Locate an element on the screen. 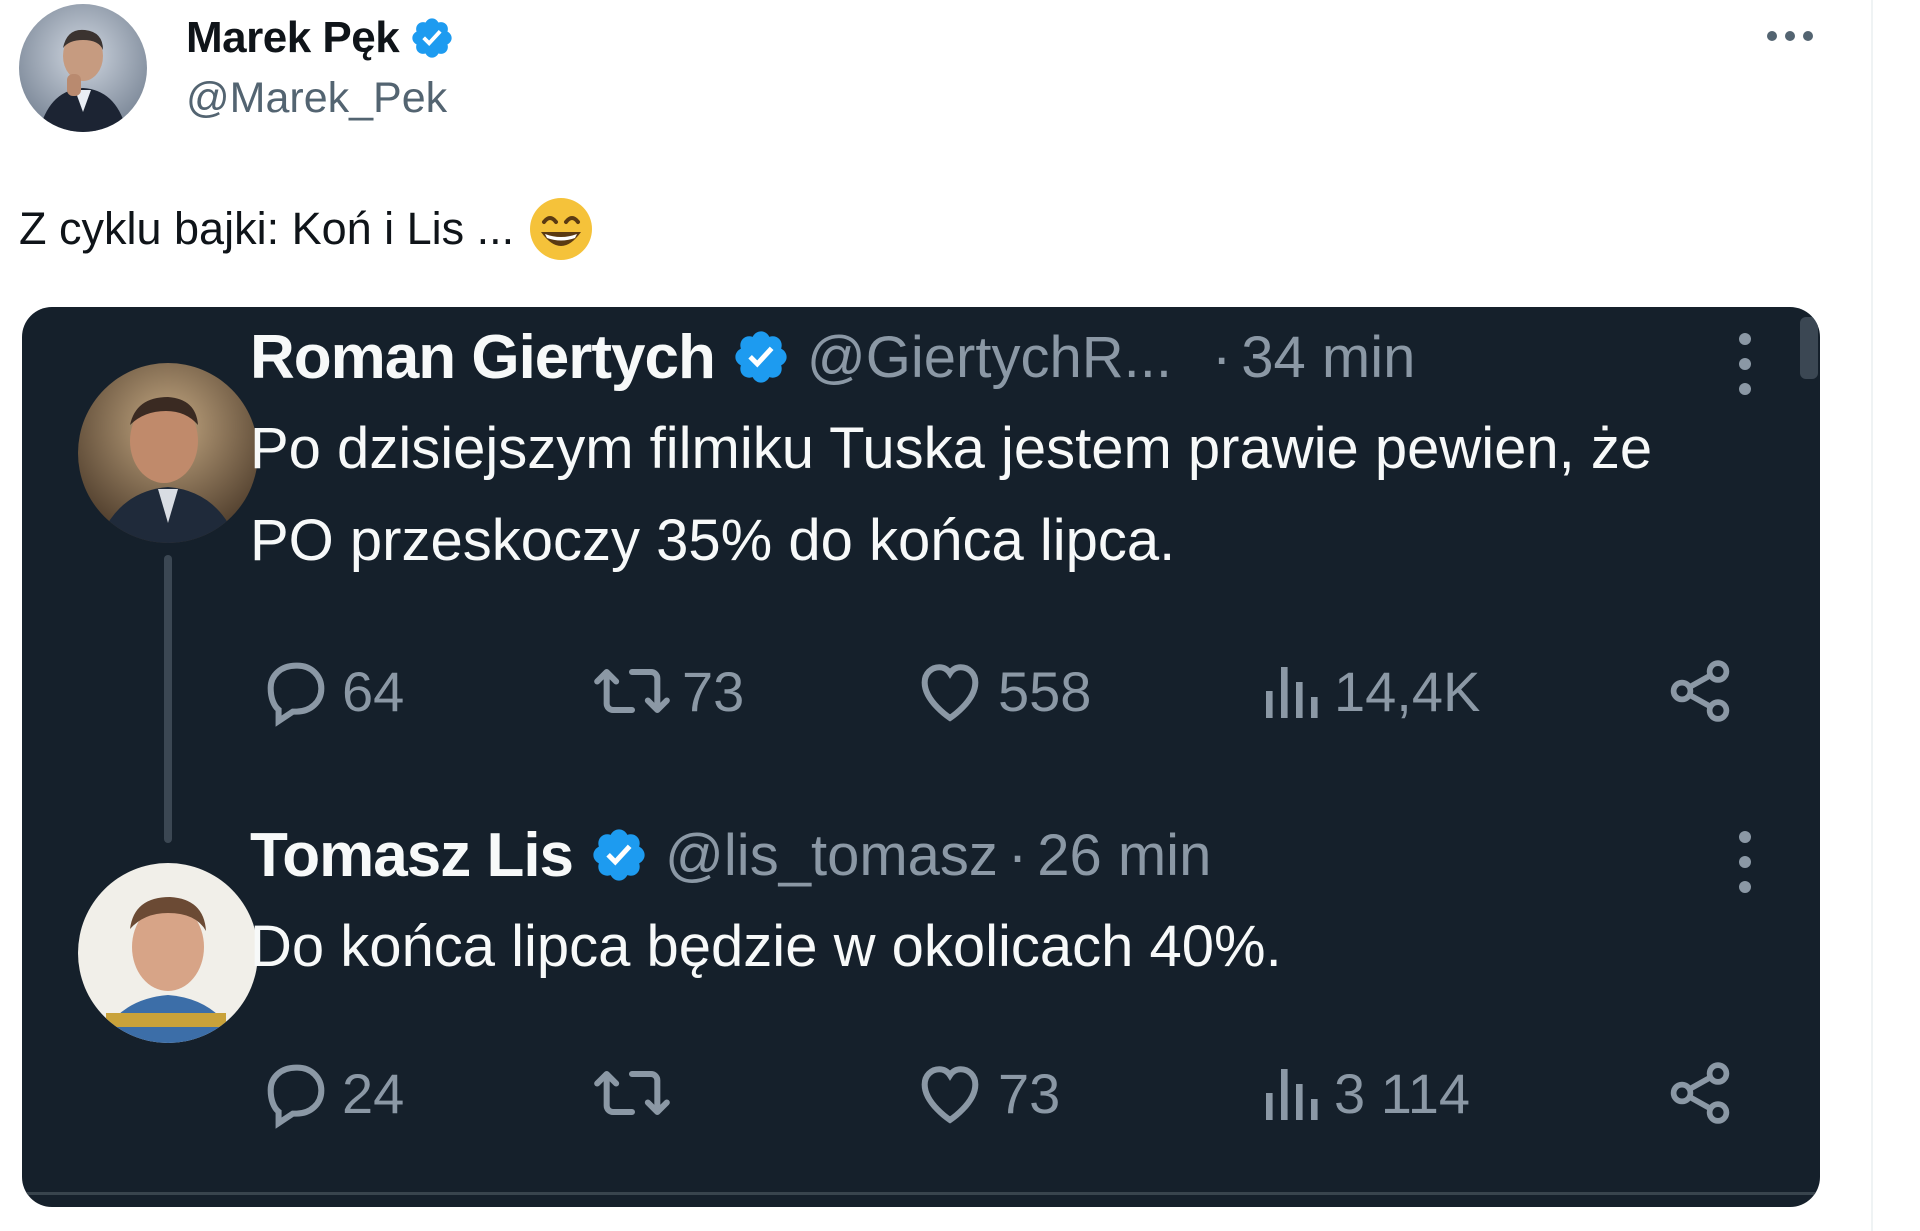 Image resolution: width=1920 pixels, height=1231 pixels. lis-avatar is located at coordinates (168, 953).